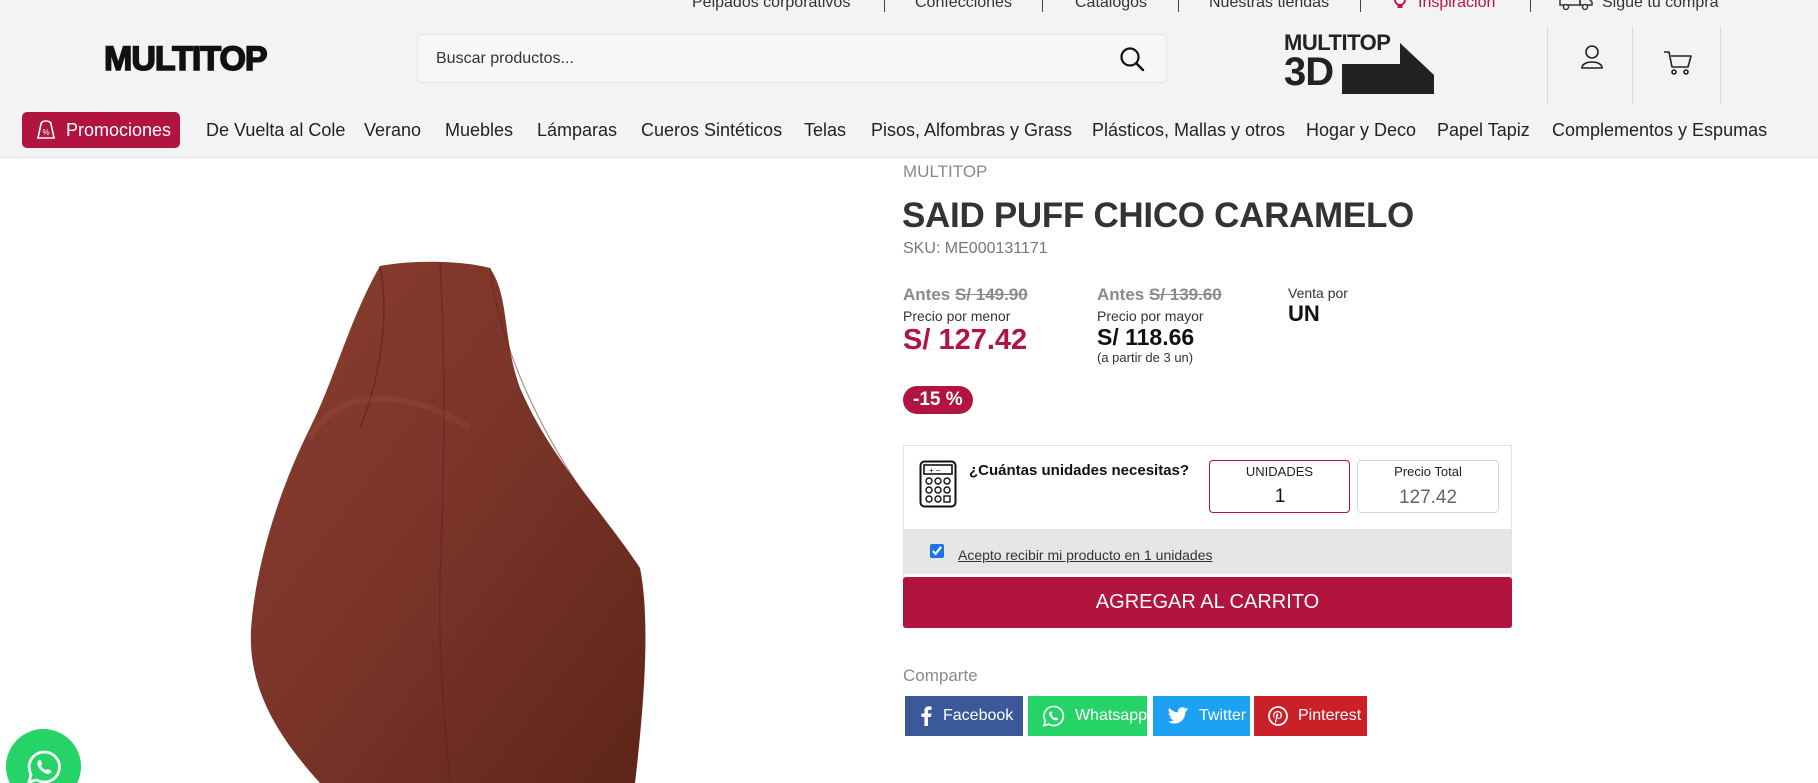 This screenshot has height=783, width=1818. What do you see at coordinates (991, 294) in the screenshot?
I see `old-price-value: S/ 149.90` at bounding box center [991, 294].